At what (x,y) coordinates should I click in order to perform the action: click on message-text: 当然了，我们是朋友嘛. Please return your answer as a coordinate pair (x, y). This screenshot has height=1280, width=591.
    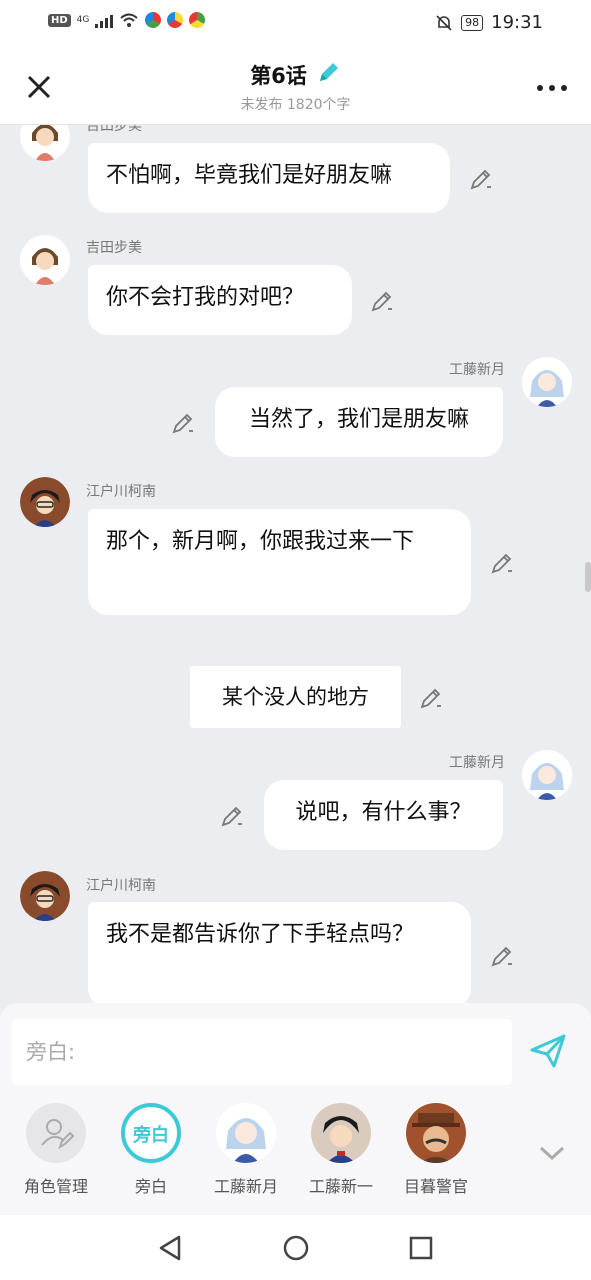
    Looking at the image, I should click on (358, 419).